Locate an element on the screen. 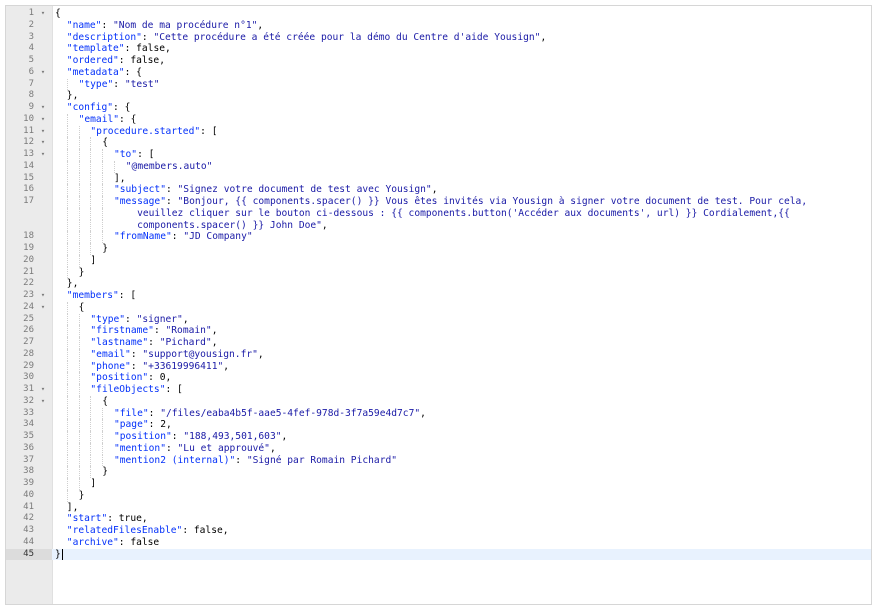 The width and height of the screenshot is (878, 611). code-text: "position": "188,493,501,603", is located at coordinates (171, 437).